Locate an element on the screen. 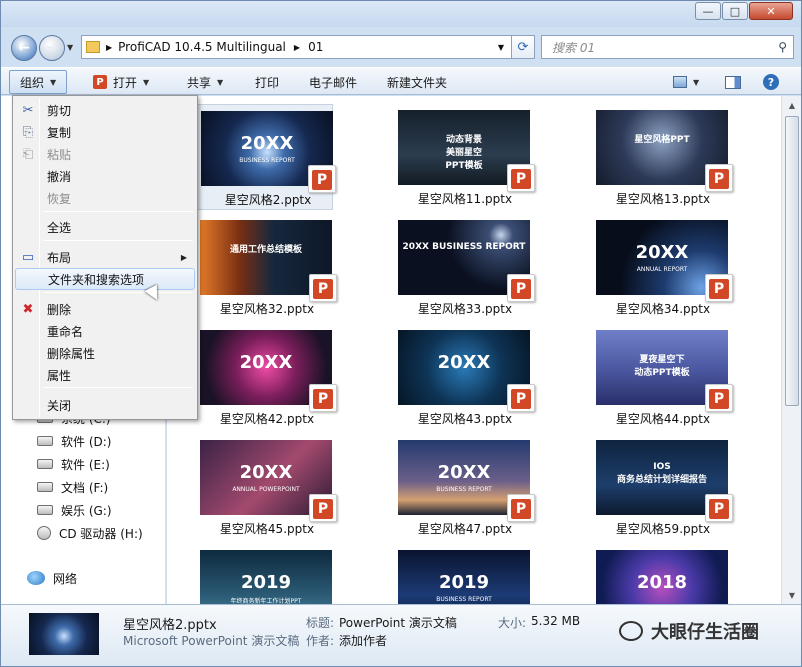  file-item: 20XX ANNUAL POWERPOINT 星空风格45.pptx is located at coordinates (262, 487).